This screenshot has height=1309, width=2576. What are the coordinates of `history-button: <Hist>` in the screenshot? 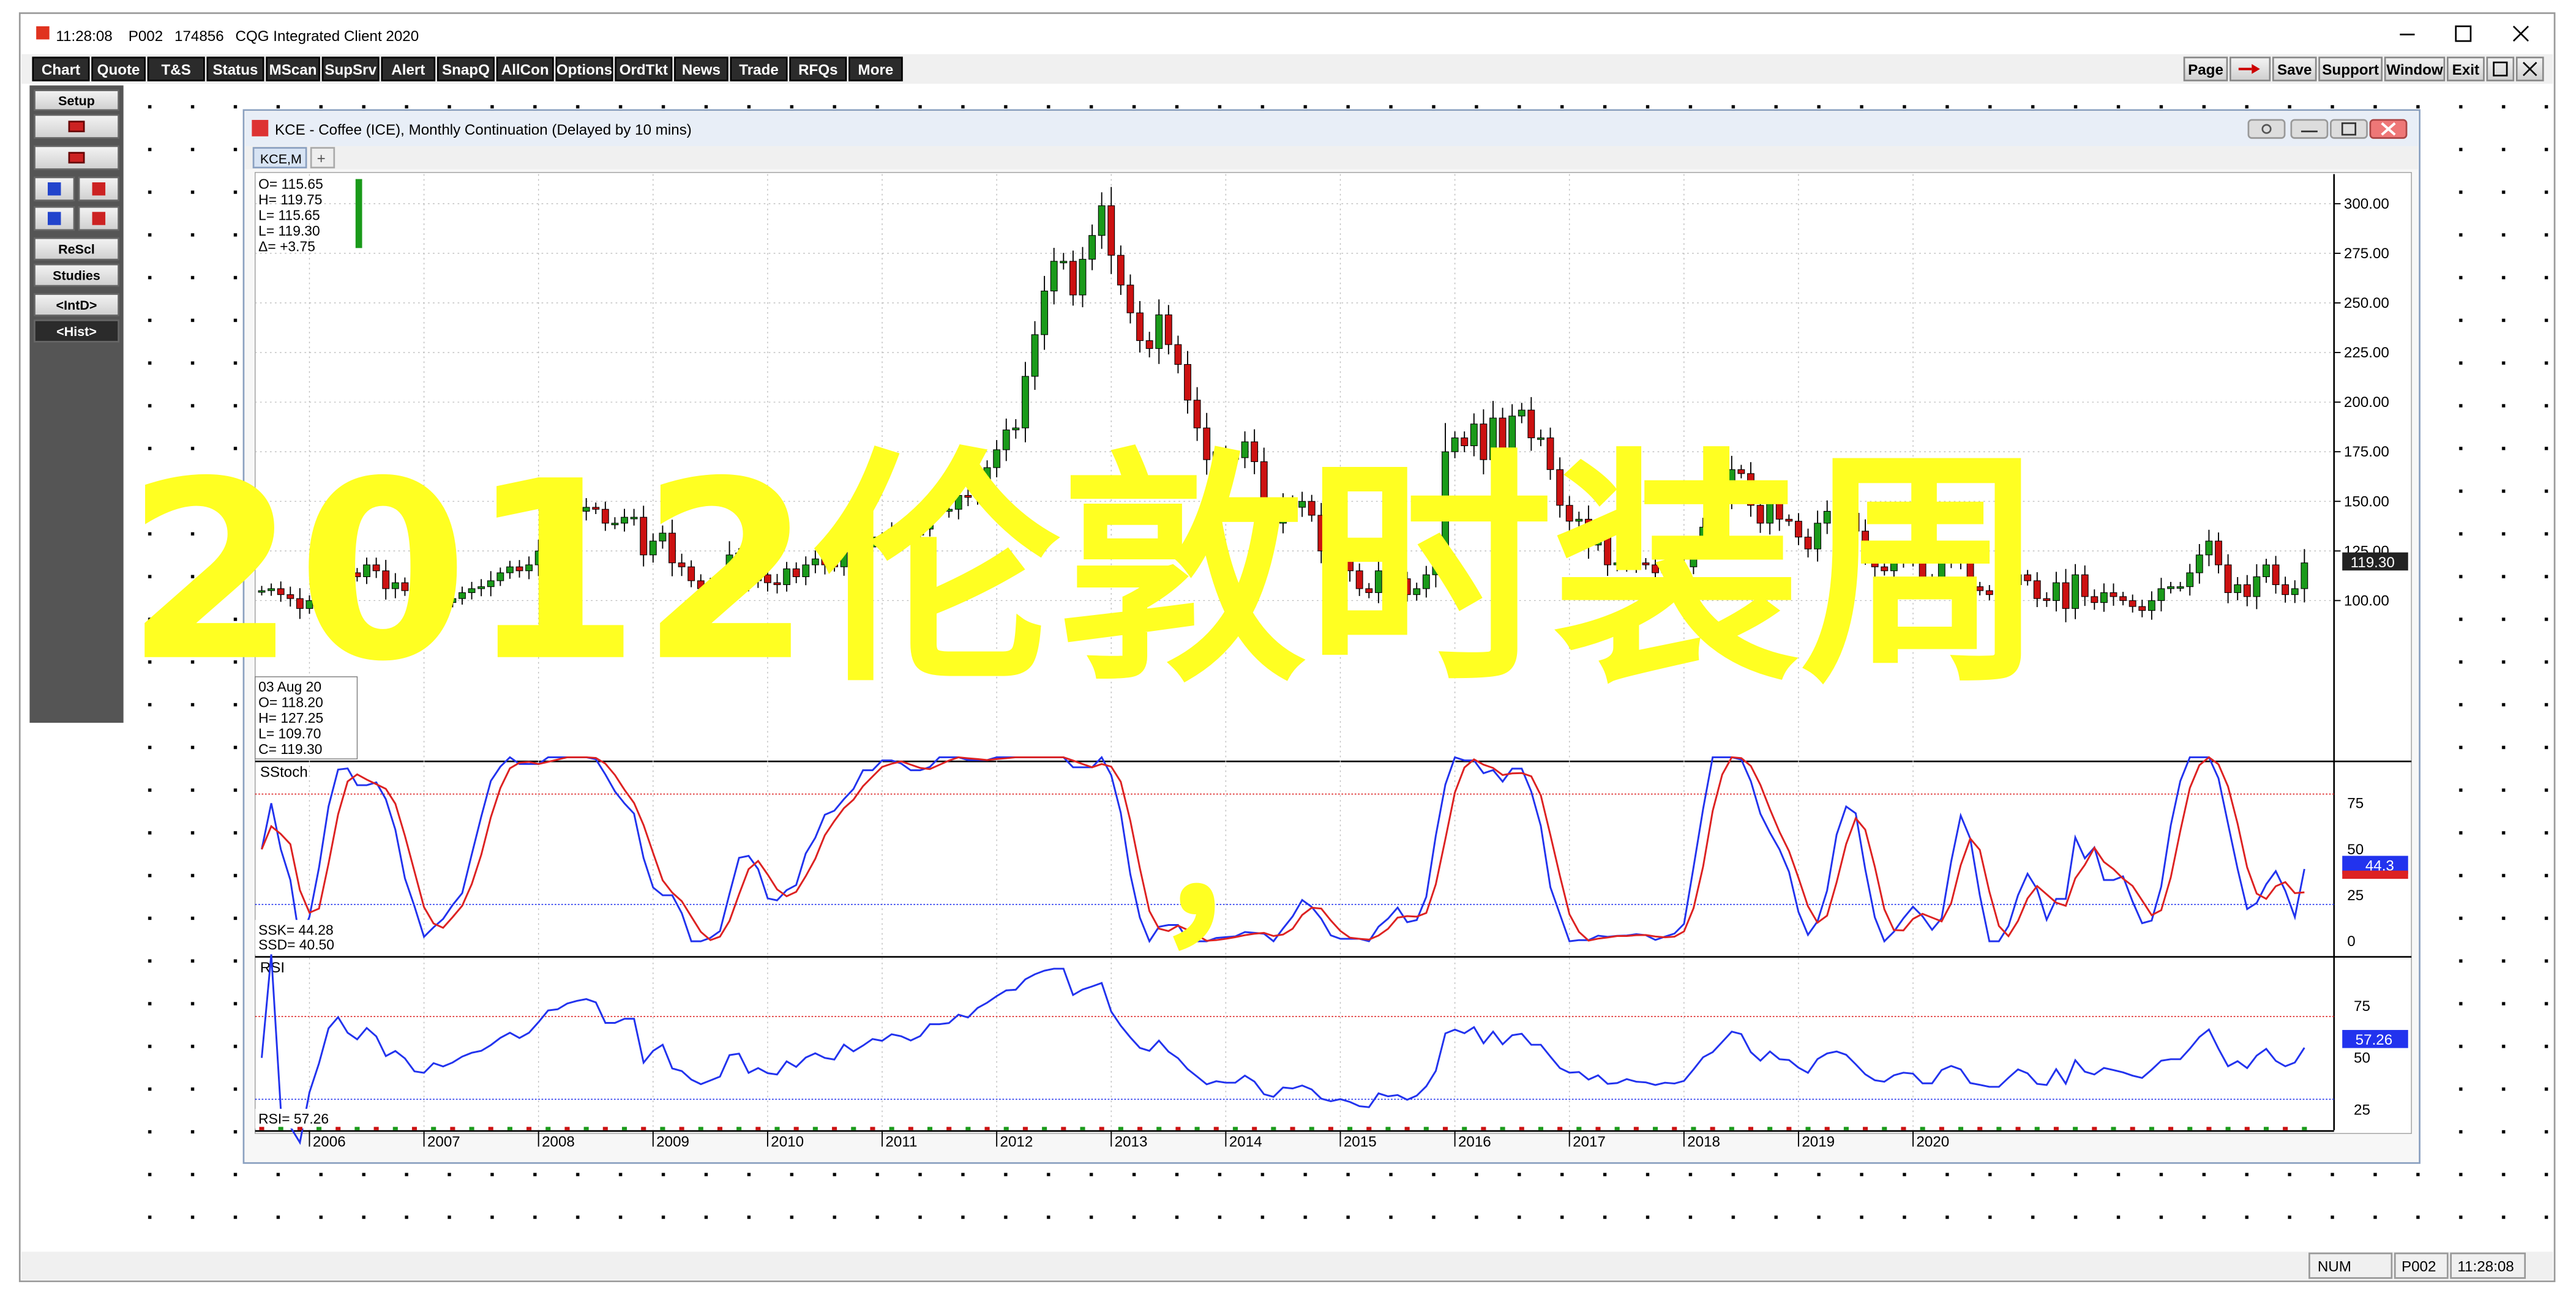 It's located at (77, 331).